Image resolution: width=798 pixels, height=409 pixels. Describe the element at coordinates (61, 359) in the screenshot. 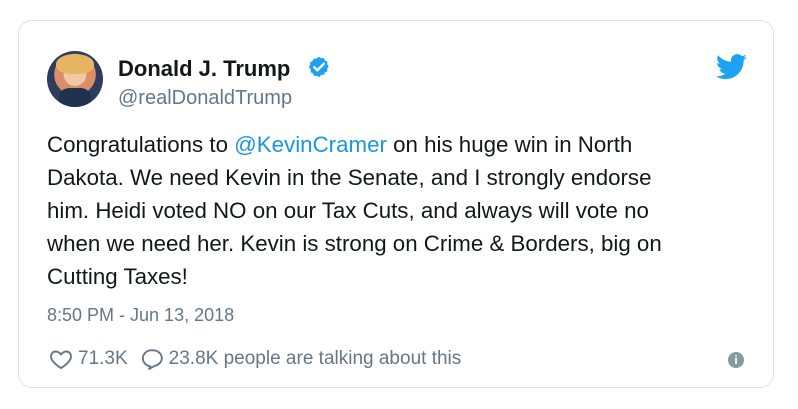

I see `heart-icon` at that location.